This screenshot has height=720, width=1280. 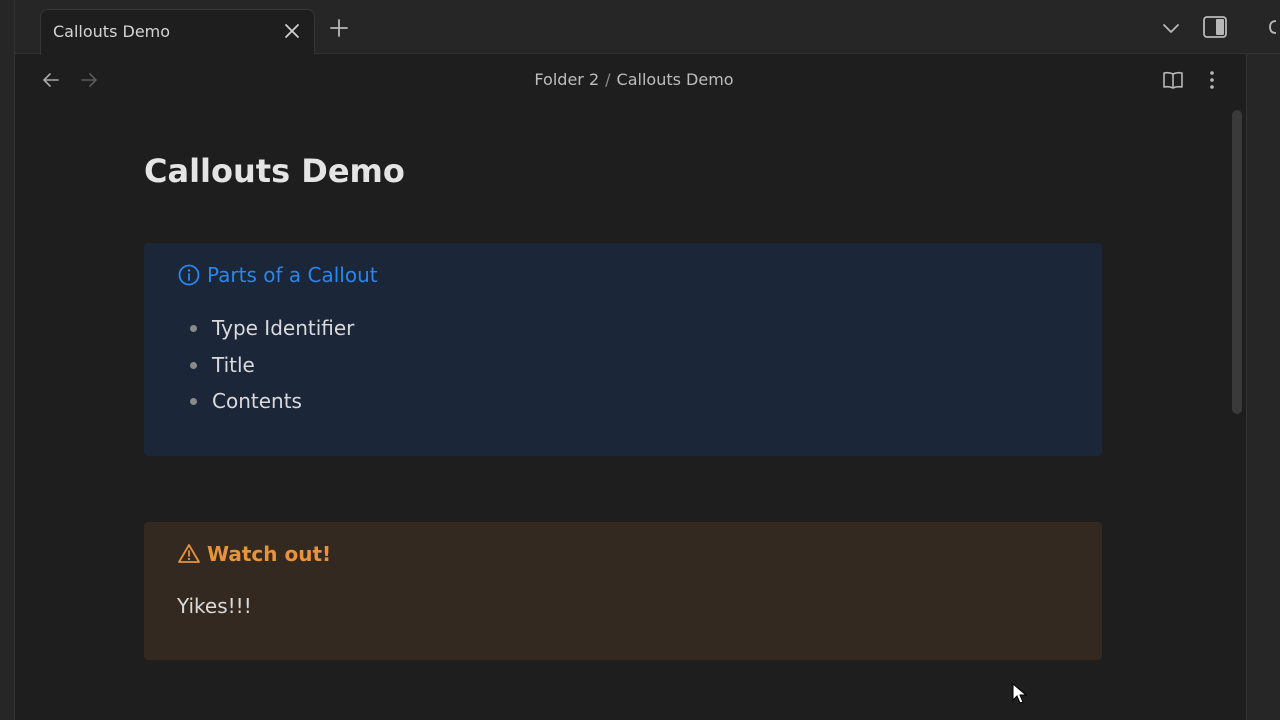 What do you see at coordinates (214, 606) in the screenshot?
I see `callout-body: Yikes!!!` at bounding box center [214, 606].